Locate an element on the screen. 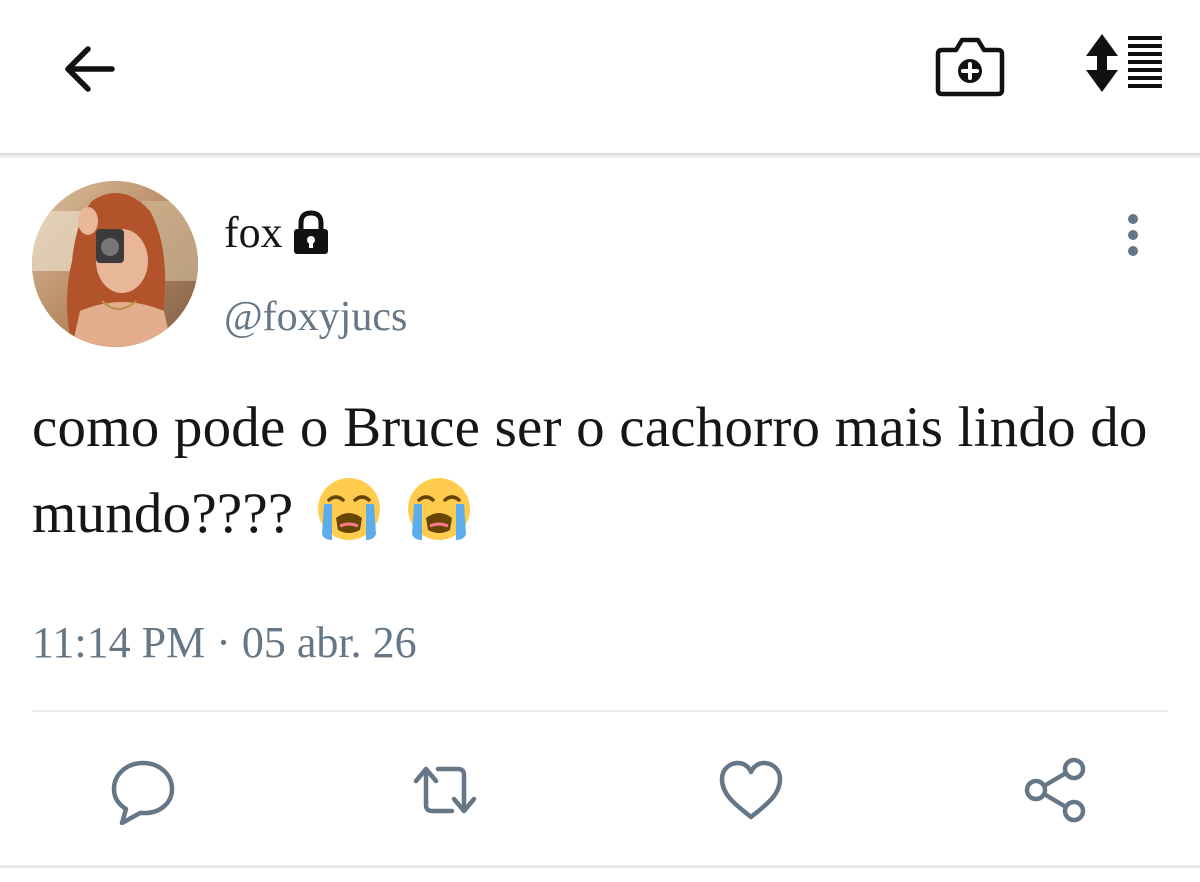 This screenshot has width=1200, height=882. lock-icon is located at coordinates (310, 232).